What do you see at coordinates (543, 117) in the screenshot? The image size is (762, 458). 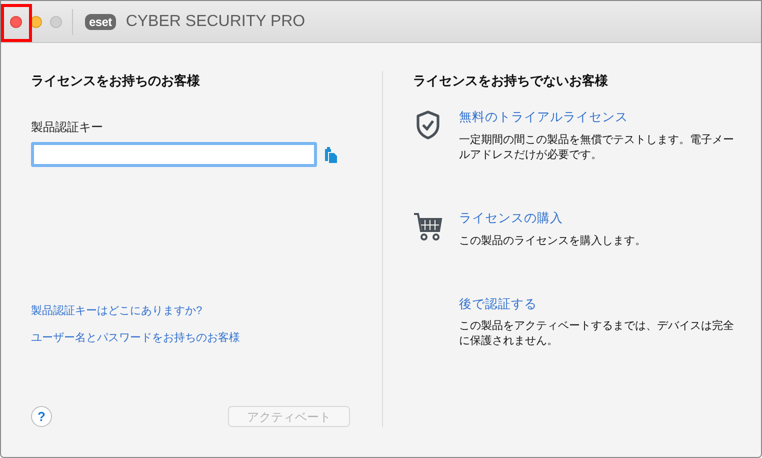 I see `option-link: 無料のトライアルライセンス` at bounding box center [543, 117].